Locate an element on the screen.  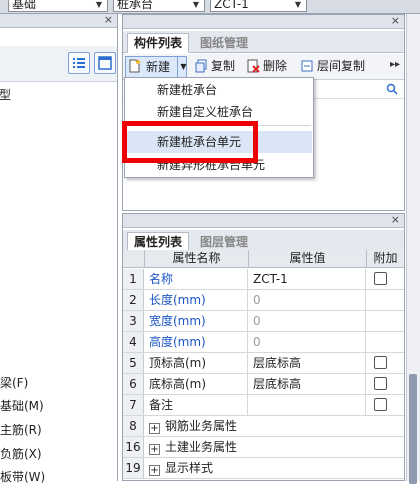
table-row: 19 + 显示样式 is located at coordinates (263, 468).